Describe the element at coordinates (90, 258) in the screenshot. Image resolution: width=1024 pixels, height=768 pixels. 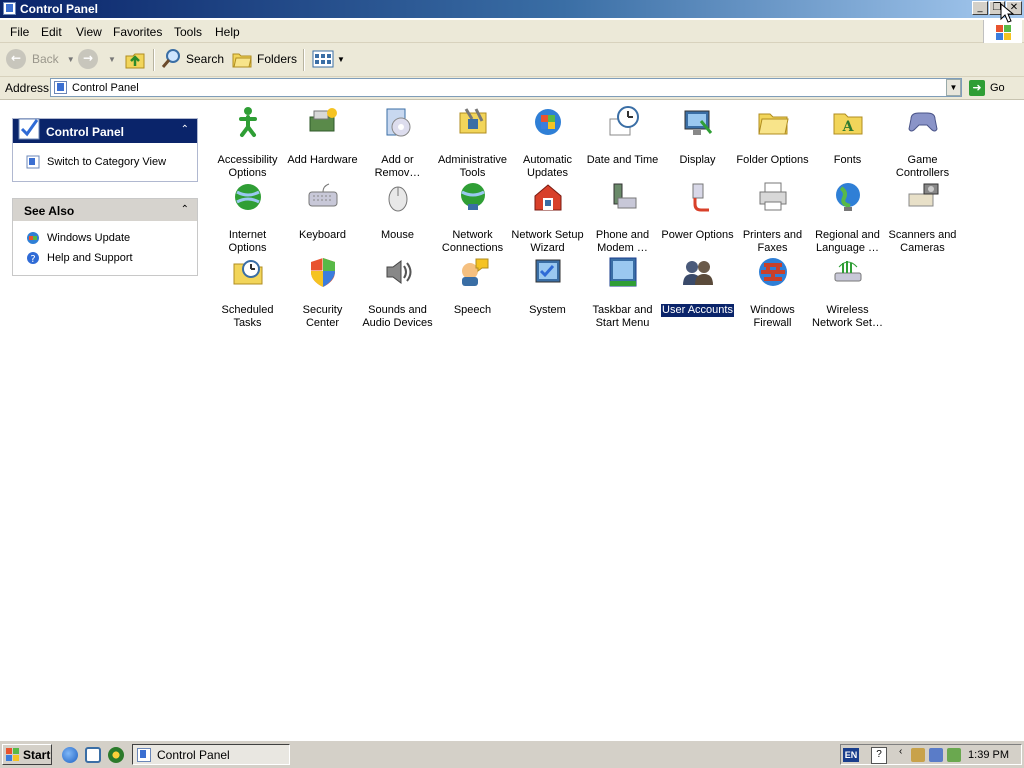
I see `help-and-support-link: Help and Support` at that location.